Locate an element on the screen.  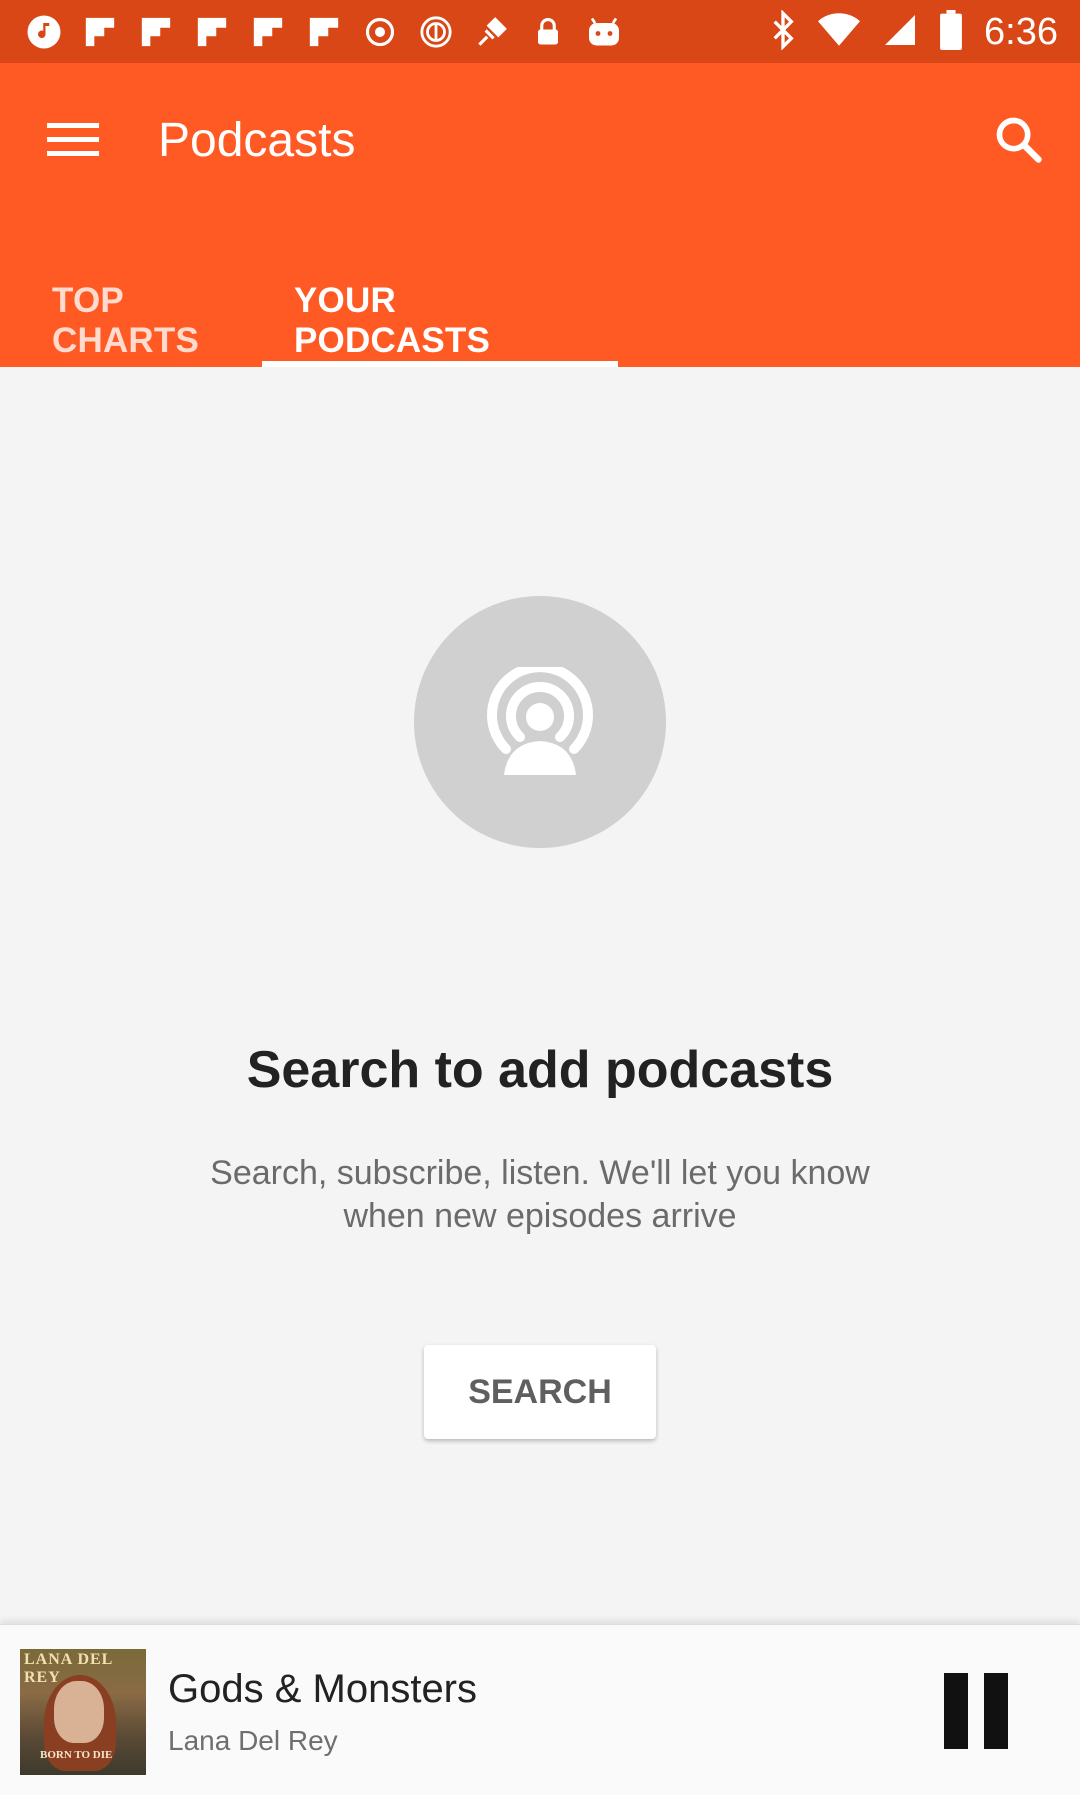
search-podcasts-button: SEARCH is located at coordinates (540, 1392).